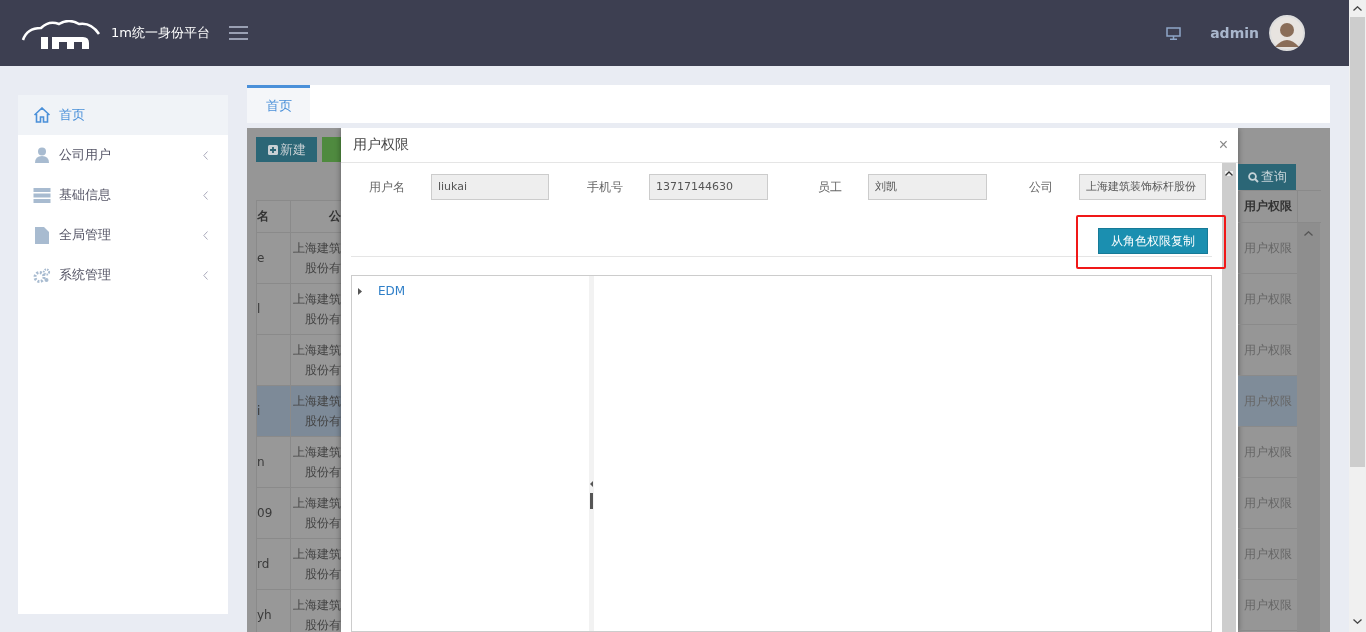 The image size is (1366, 632). I want to click on field-label: 员工, so click(830, 187).